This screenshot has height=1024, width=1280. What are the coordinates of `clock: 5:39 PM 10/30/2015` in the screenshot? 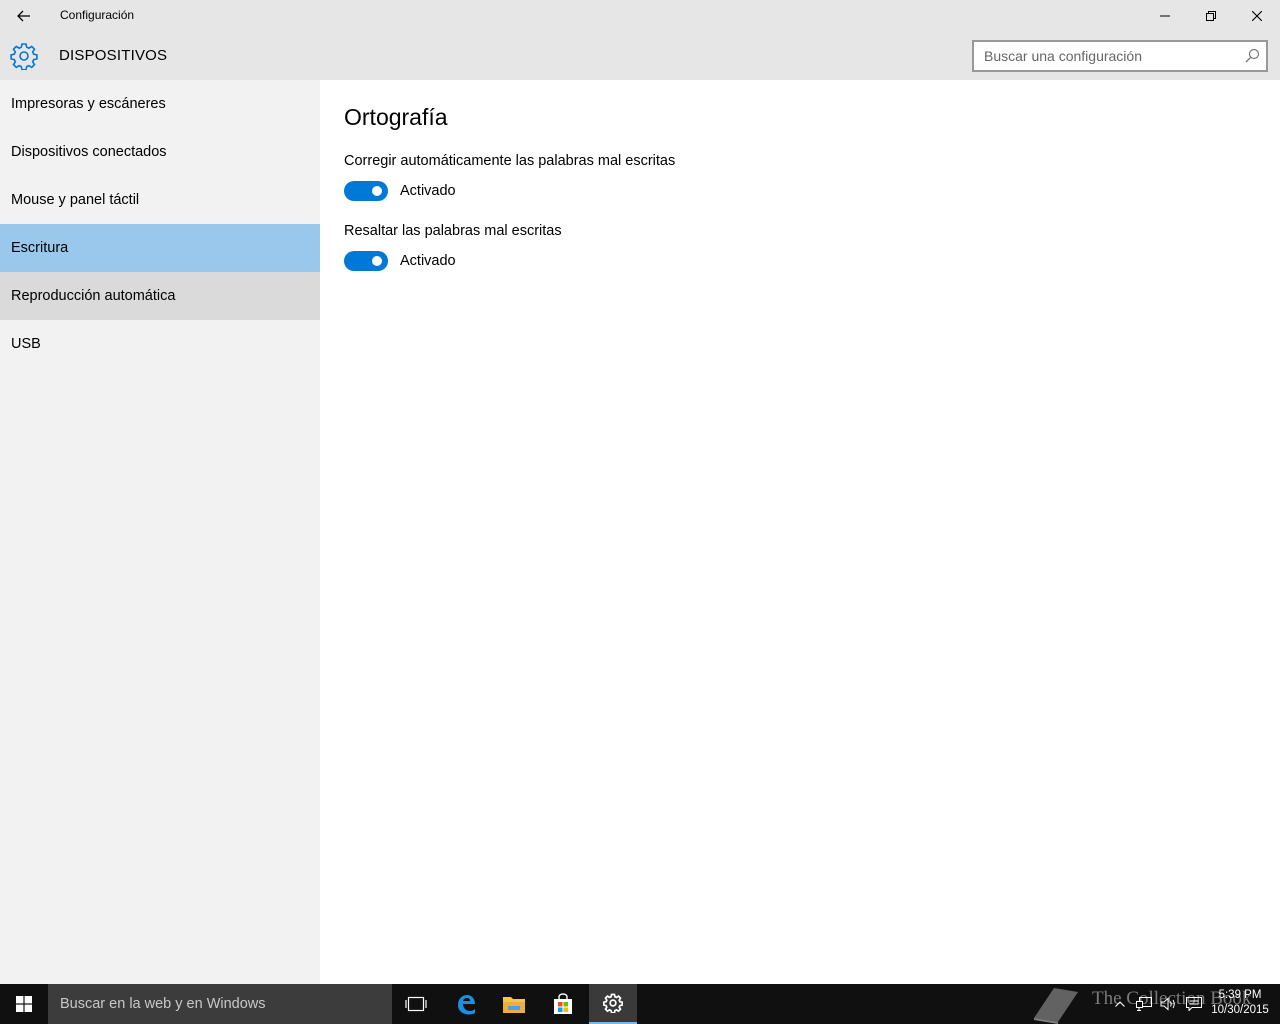 It's located at (1240, 1003).